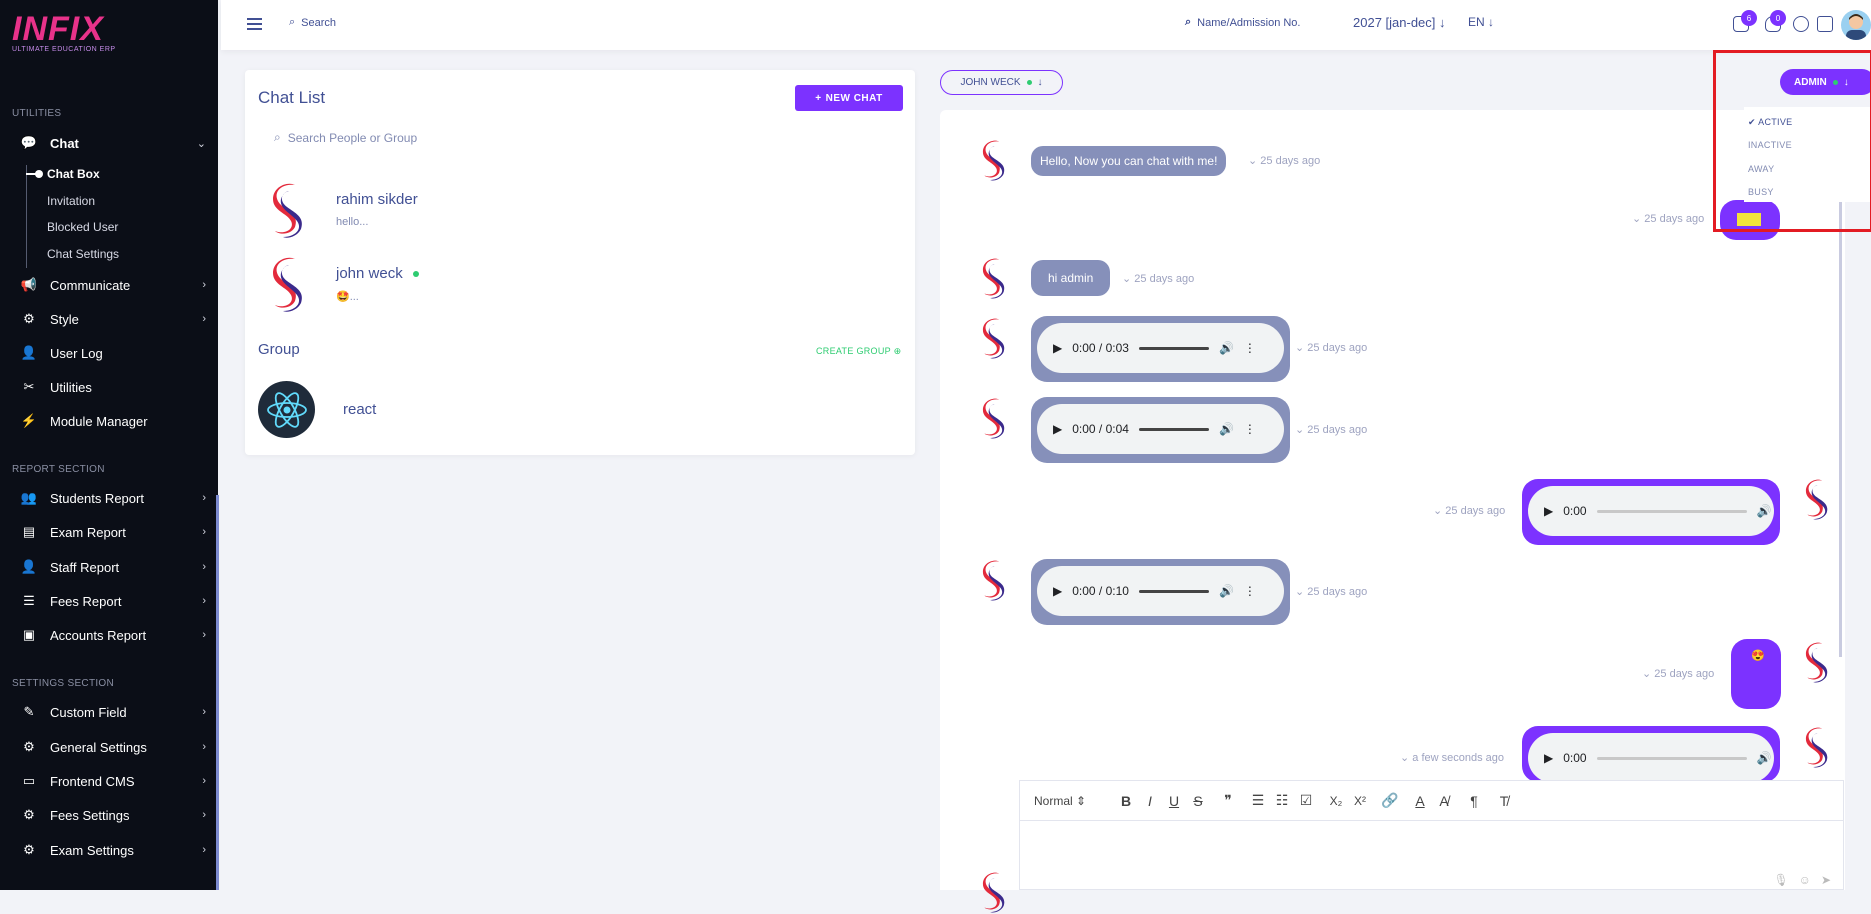 The image size is (1871, 914). What do you see at coordinates (113, 143) in the screenshot?
I see `sidebar-item-chat: 💬 Chat ⌄` at bounding box center [113, 143].